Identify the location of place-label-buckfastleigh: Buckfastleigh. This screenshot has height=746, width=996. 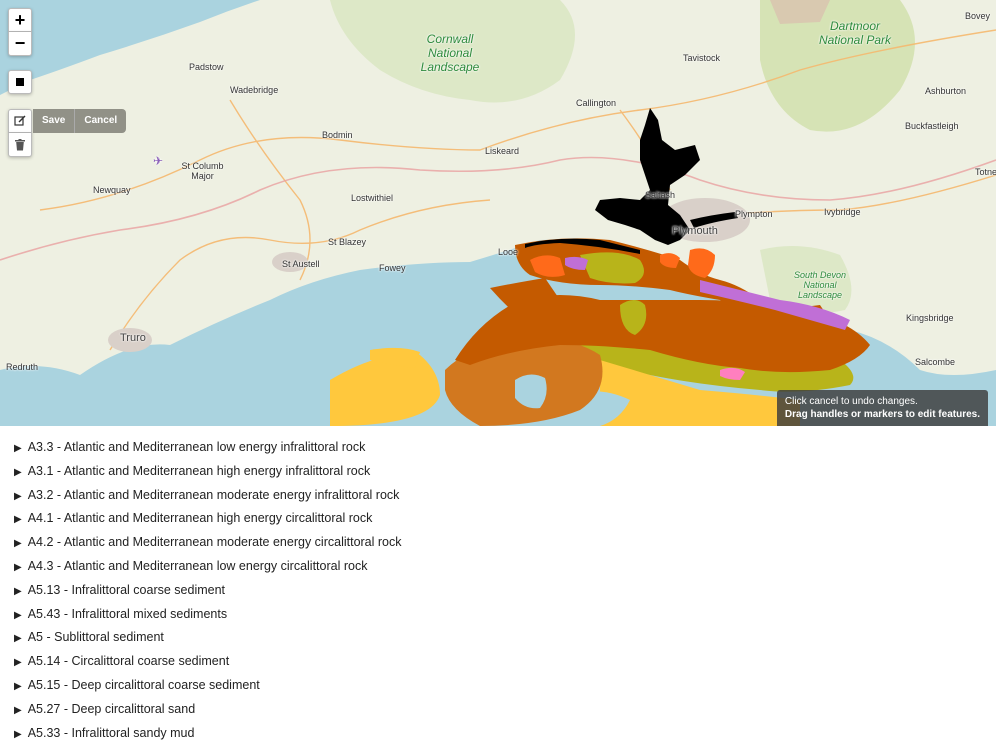
(932, 126).